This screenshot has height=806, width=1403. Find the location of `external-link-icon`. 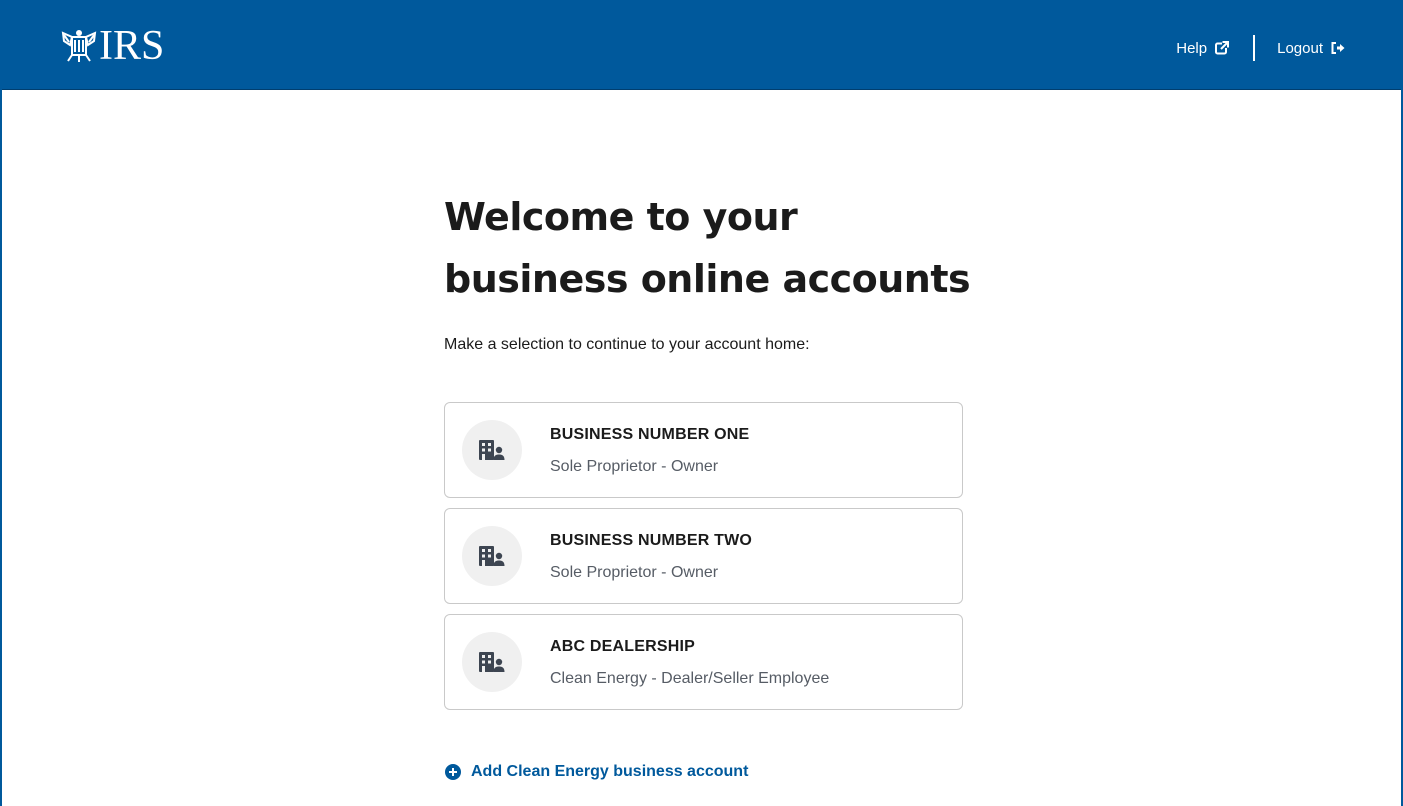

external-link-icon is located at coordinates (1222, 48).